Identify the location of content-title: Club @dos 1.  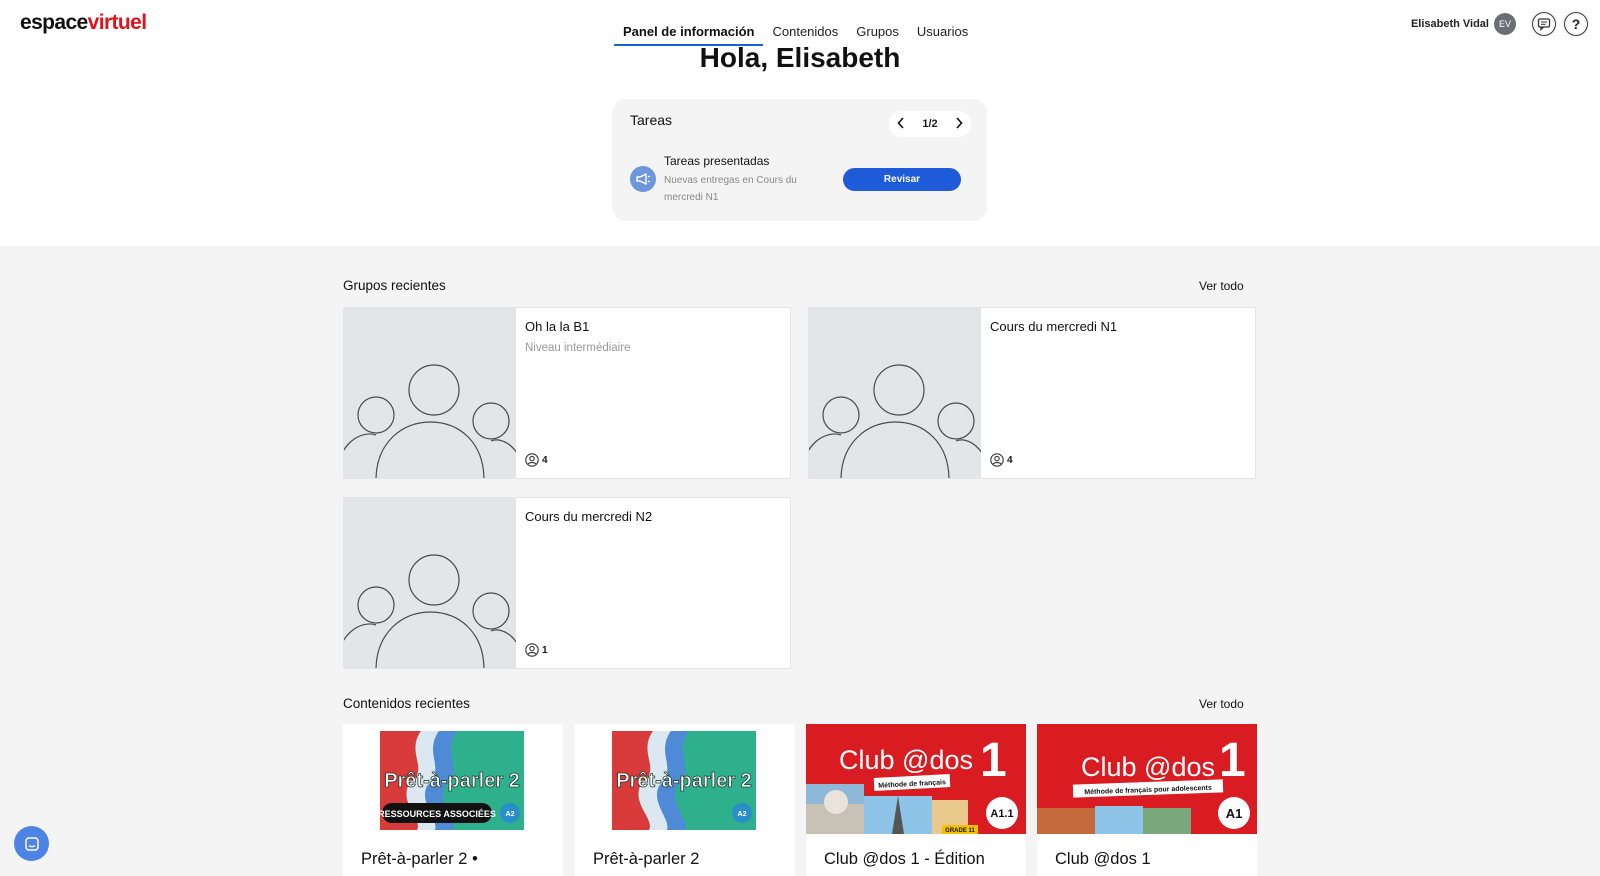
(1103, 859).